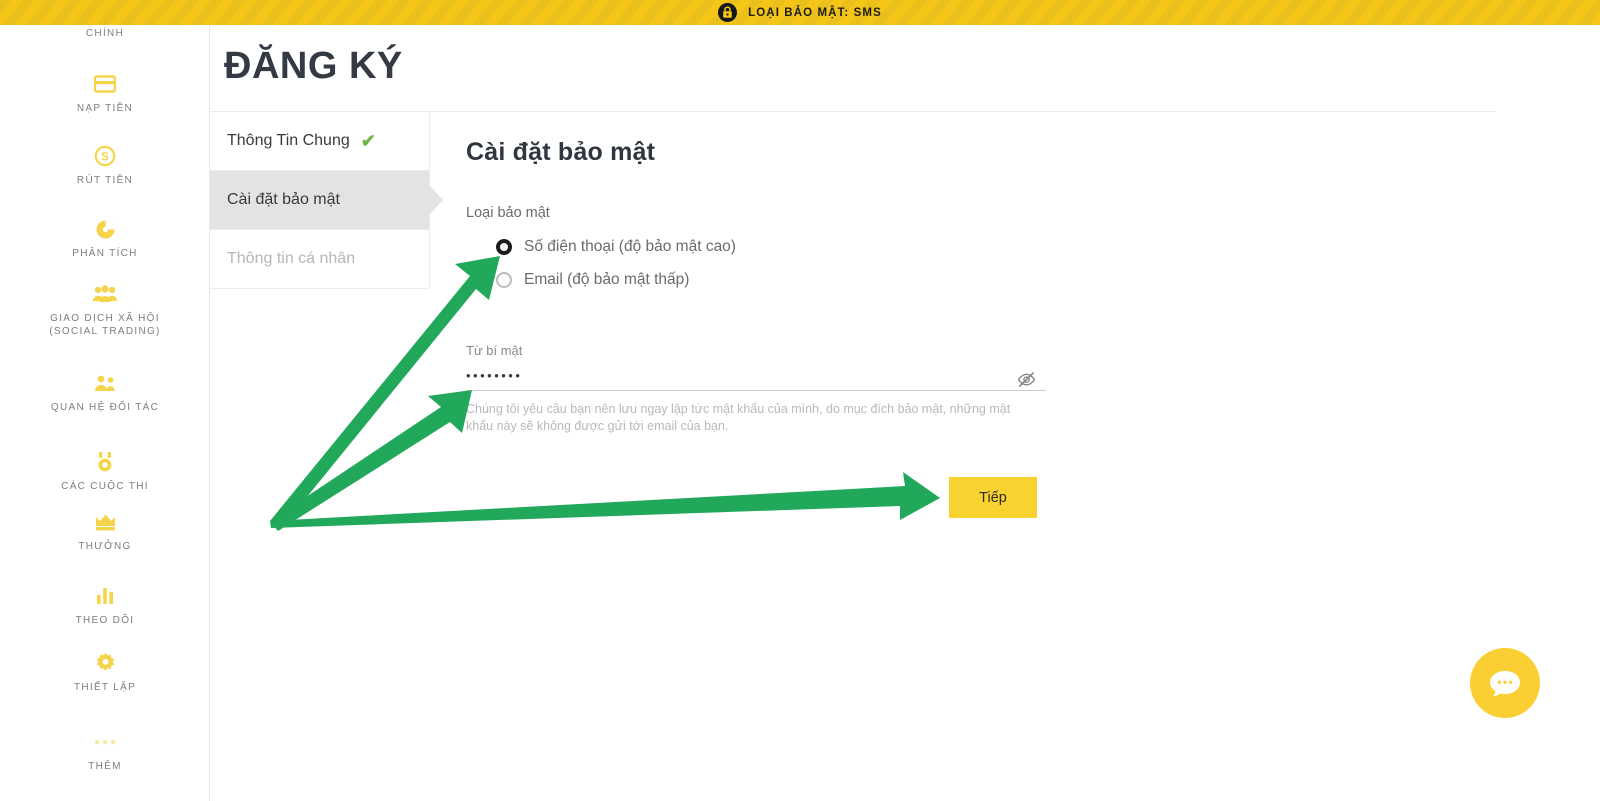 The width and height of the screenshot is (1600, 801). I want to click on withdraw-coin-icon: S, so click(105, 156).